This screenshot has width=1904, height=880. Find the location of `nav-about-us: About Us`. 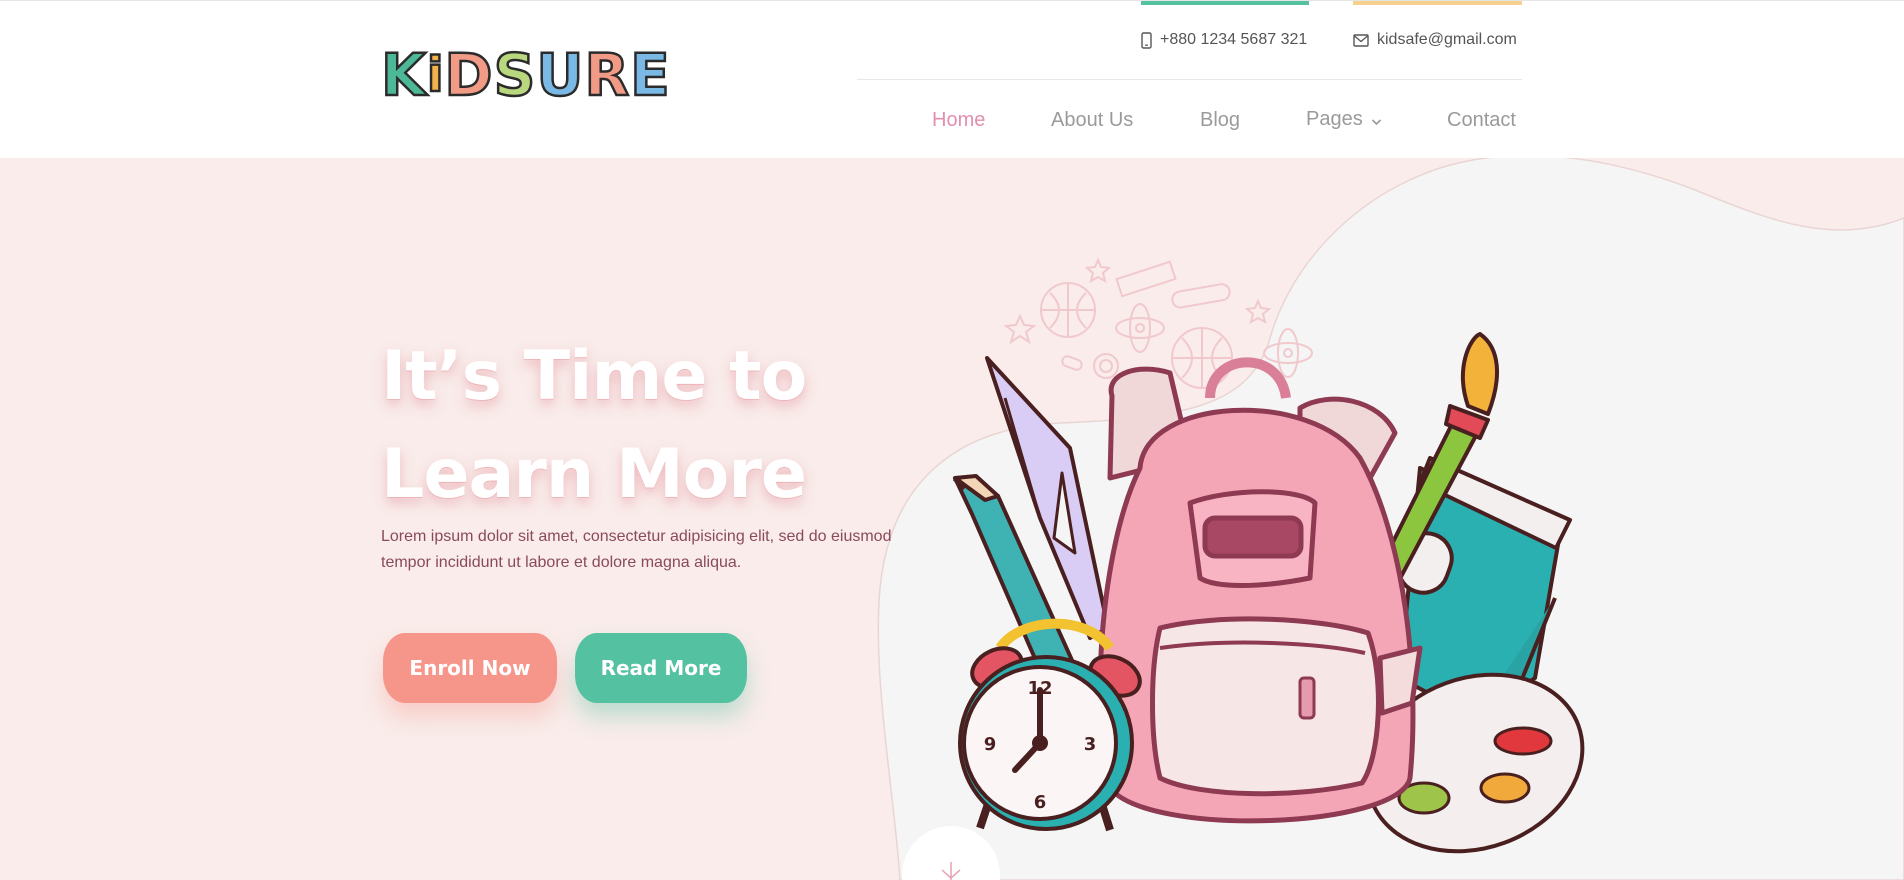

nav-about-us: About Us is located at coordinates (1092, 120).